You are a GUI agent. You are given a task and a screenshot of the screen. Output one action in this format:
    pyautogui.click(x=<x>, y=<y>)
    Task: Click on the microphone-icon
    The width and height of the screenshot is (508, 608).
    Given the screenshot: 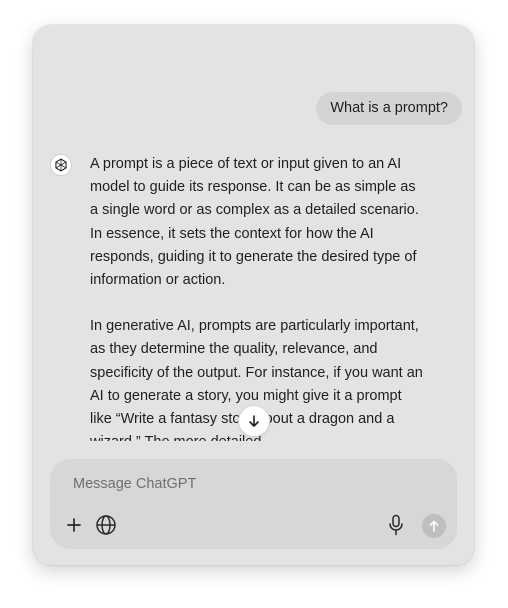 What is the action you would take?
    pyautogui.click(x=396, y=525)
    